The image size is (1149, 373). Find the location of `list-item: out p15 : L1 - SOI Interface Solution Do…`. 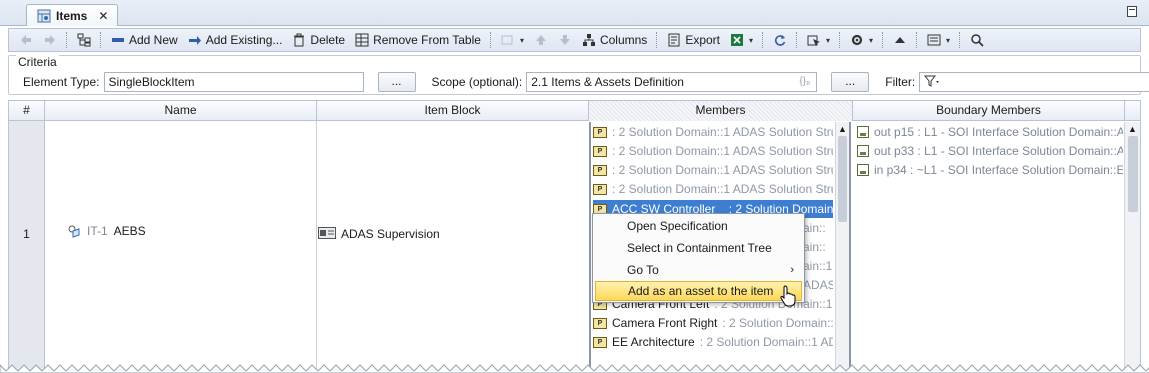

list-item: out p15 : L1 - SOI Interface Solution Do… is located at coordinates (990, 132).